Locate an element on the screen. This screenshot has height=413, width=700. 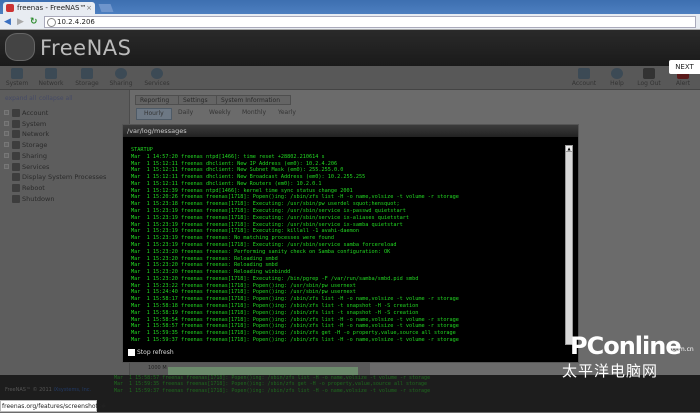
logout-x-icon is located at coordinates (649, 73).